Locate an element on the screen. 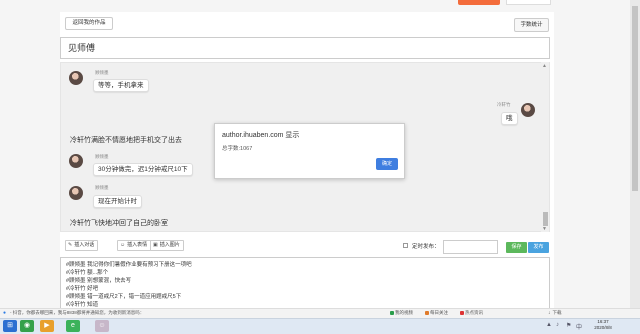  image-icon: ▣ is located at coordinates (155, 245).